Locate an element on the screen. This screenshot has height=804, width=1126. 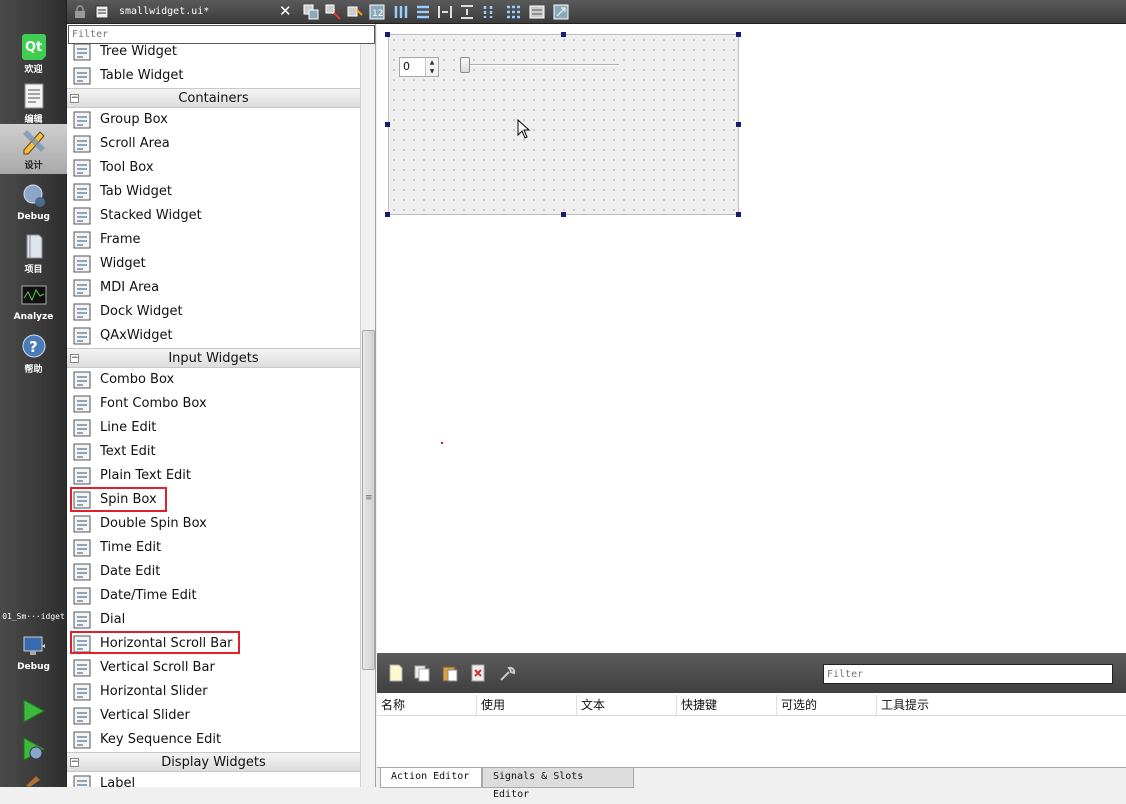
widget-item-dial: Dial is located at coordinates (213, 620).